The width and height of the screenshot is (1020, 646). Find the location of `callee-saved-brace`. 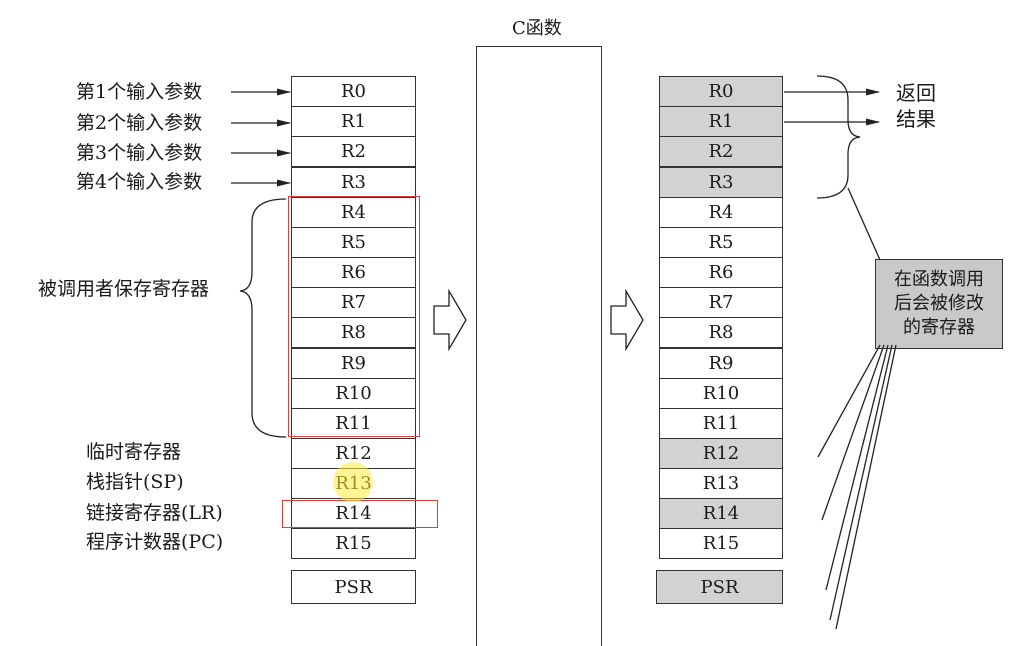

callee-saved-brace is located at coordinates (263, 318).